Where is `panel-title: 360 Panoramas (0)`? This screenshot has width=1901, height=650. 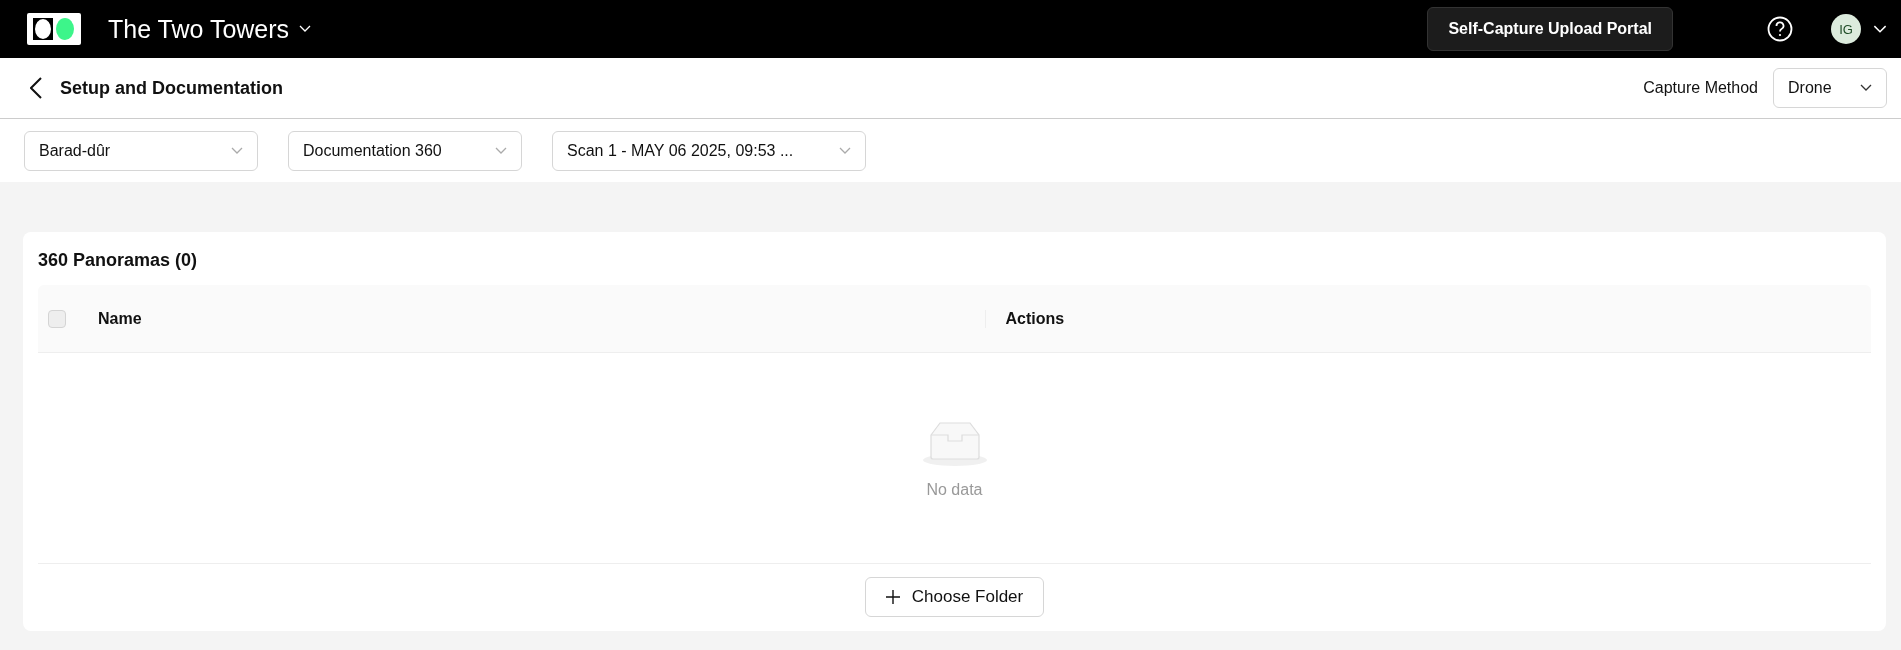
panel-title: 360 Panoramas (0) is located at coordinates (118, 260).